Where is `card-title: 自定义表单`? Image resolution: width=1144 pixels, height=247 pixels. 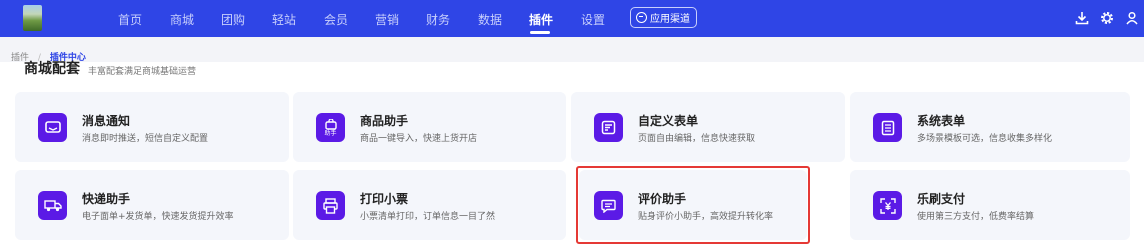 card-title: 自定义表单 is located at coordinates (668, 121).